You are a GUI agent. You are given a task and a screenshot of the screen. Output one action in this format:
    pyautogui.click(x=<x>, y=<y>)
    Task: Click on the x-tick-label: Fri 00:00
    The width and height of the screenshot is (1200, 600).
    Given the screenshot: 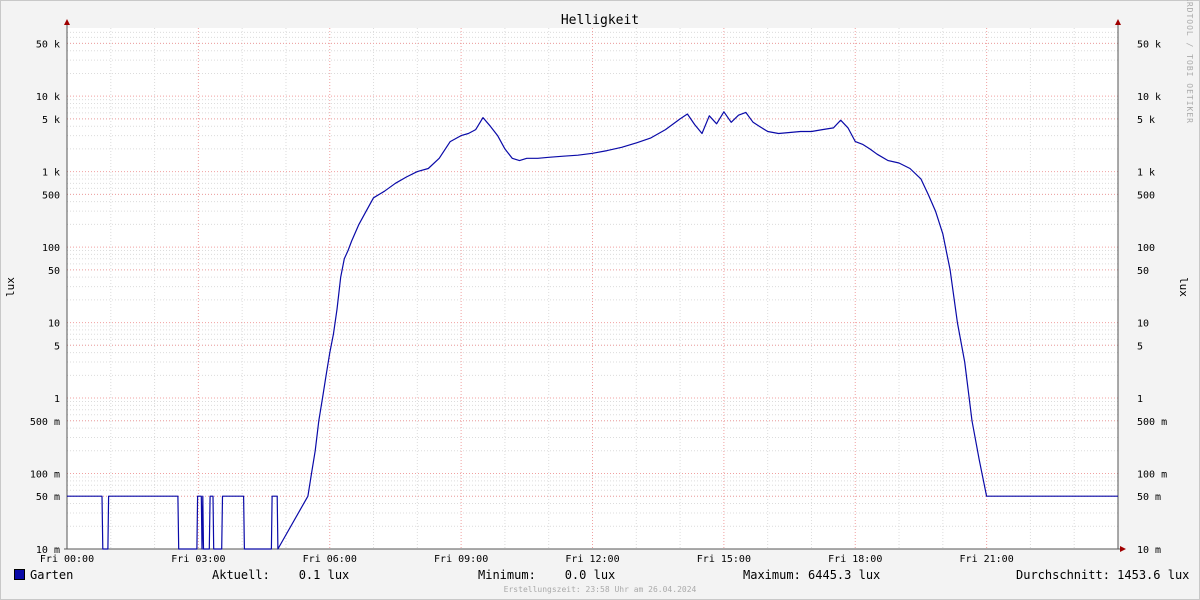 What is the action you would take?
    pyautogui.click(x=67, y=559)
    